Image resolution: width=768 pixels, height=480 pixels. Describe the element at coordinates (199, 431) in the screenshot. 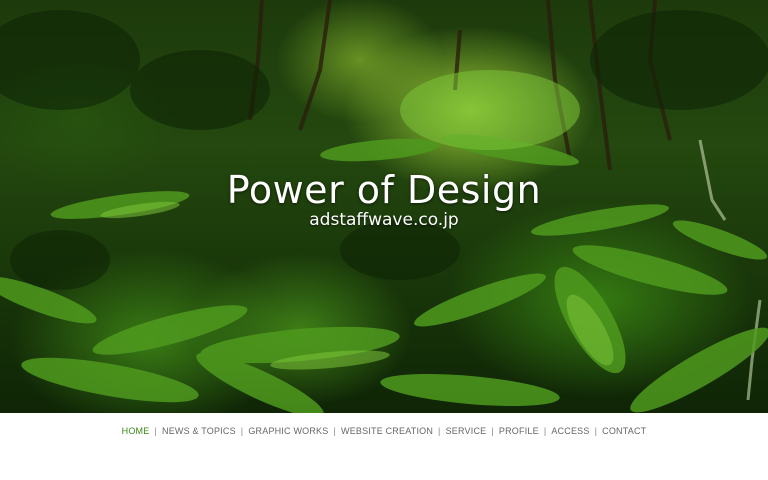

I see `nav-item-news-topics: NEWS & TOPICS` at that location.